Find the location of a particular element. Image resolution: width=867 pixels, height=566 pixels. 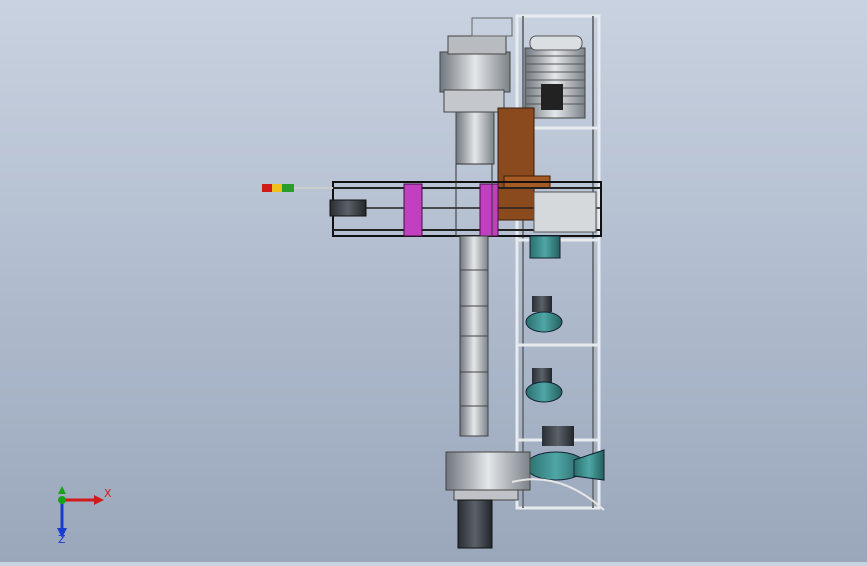

cylinder-actuator is located at coordinates (348, 208).